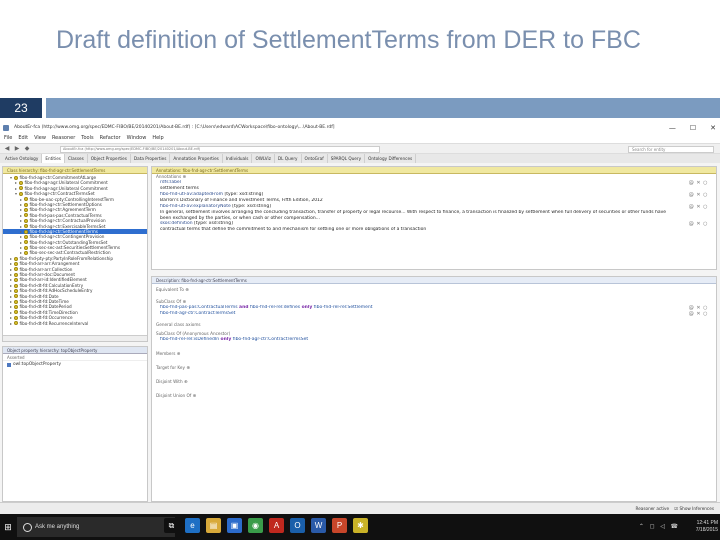 This screenshot has height=546, width=720. Describe the element at coordinates (176, 224) in the screenshot. I see `annotation-property: skos:definition` at that location.